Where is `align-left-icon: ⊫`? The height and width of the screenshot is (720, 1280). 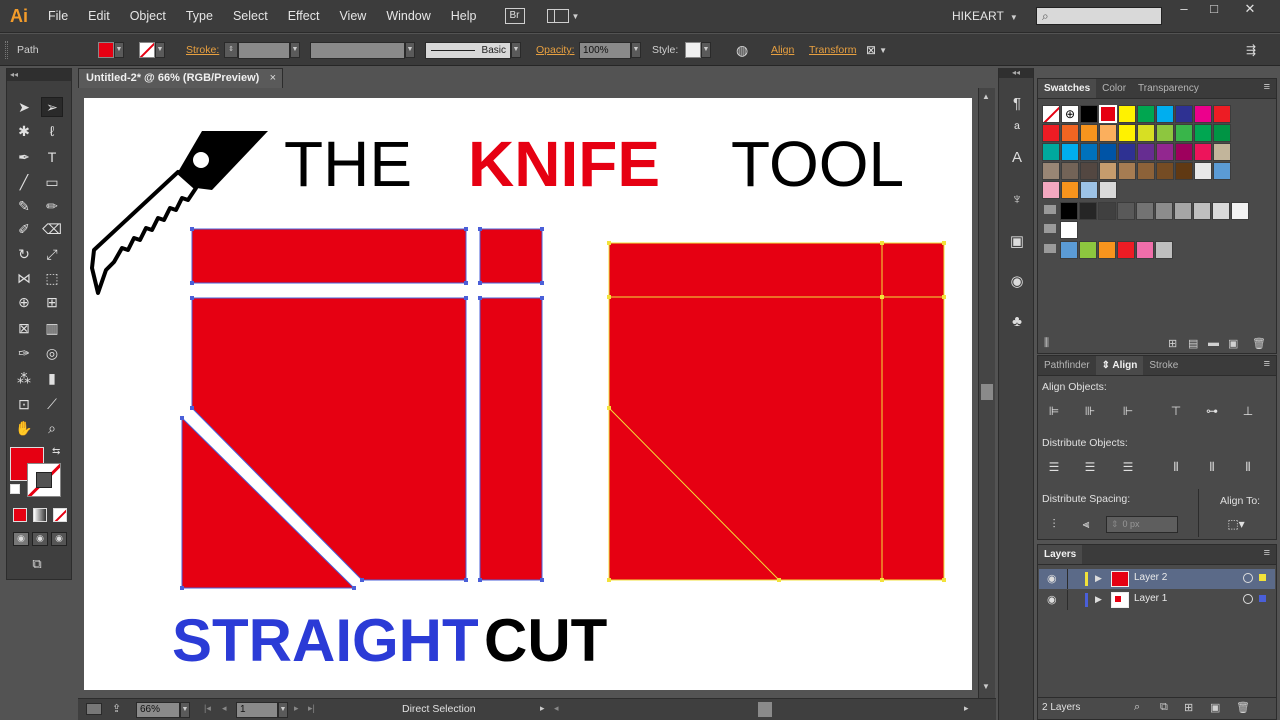 align-left-icon: ⊫ is located at coordinates (1054, 411).